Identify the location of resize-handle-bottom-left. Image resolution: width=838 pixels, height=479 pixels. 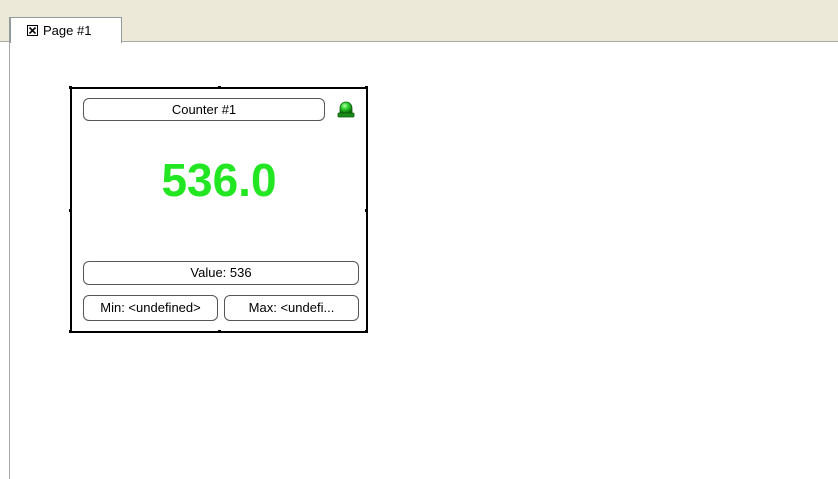
(70, 331).